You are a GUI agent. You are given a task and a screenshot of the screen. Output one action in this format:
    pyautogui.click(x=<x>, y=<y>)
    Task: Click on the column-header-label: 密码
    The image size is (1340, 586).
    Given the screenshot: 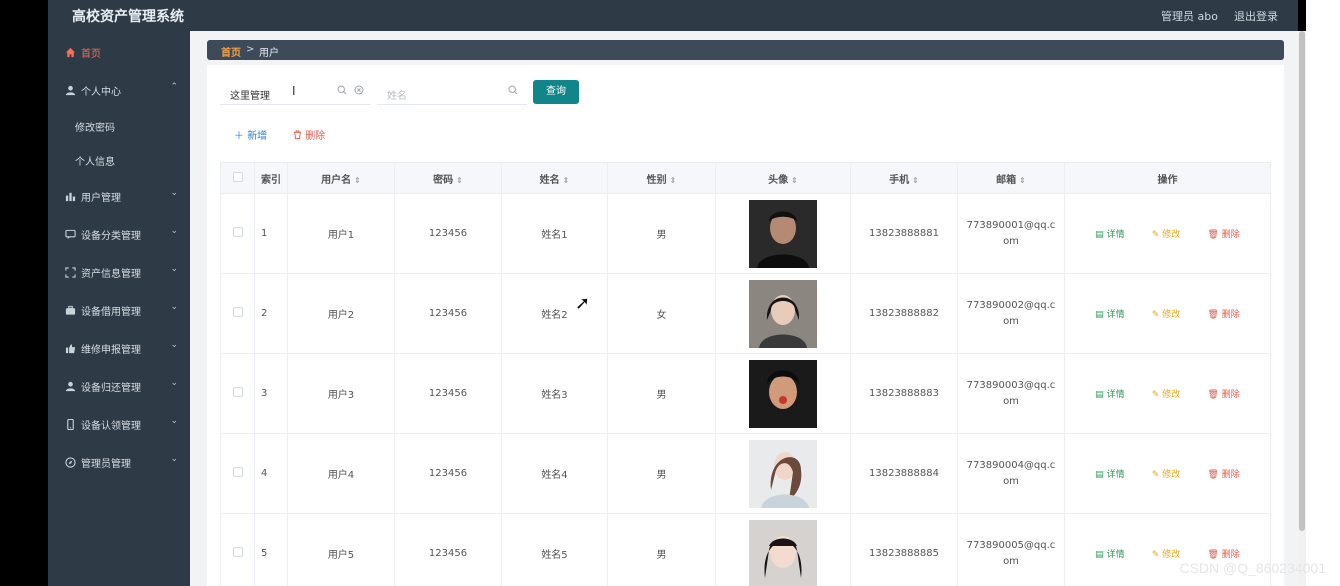 What is the action you would take?
    pyautogui.click(x=443, y=180)
    